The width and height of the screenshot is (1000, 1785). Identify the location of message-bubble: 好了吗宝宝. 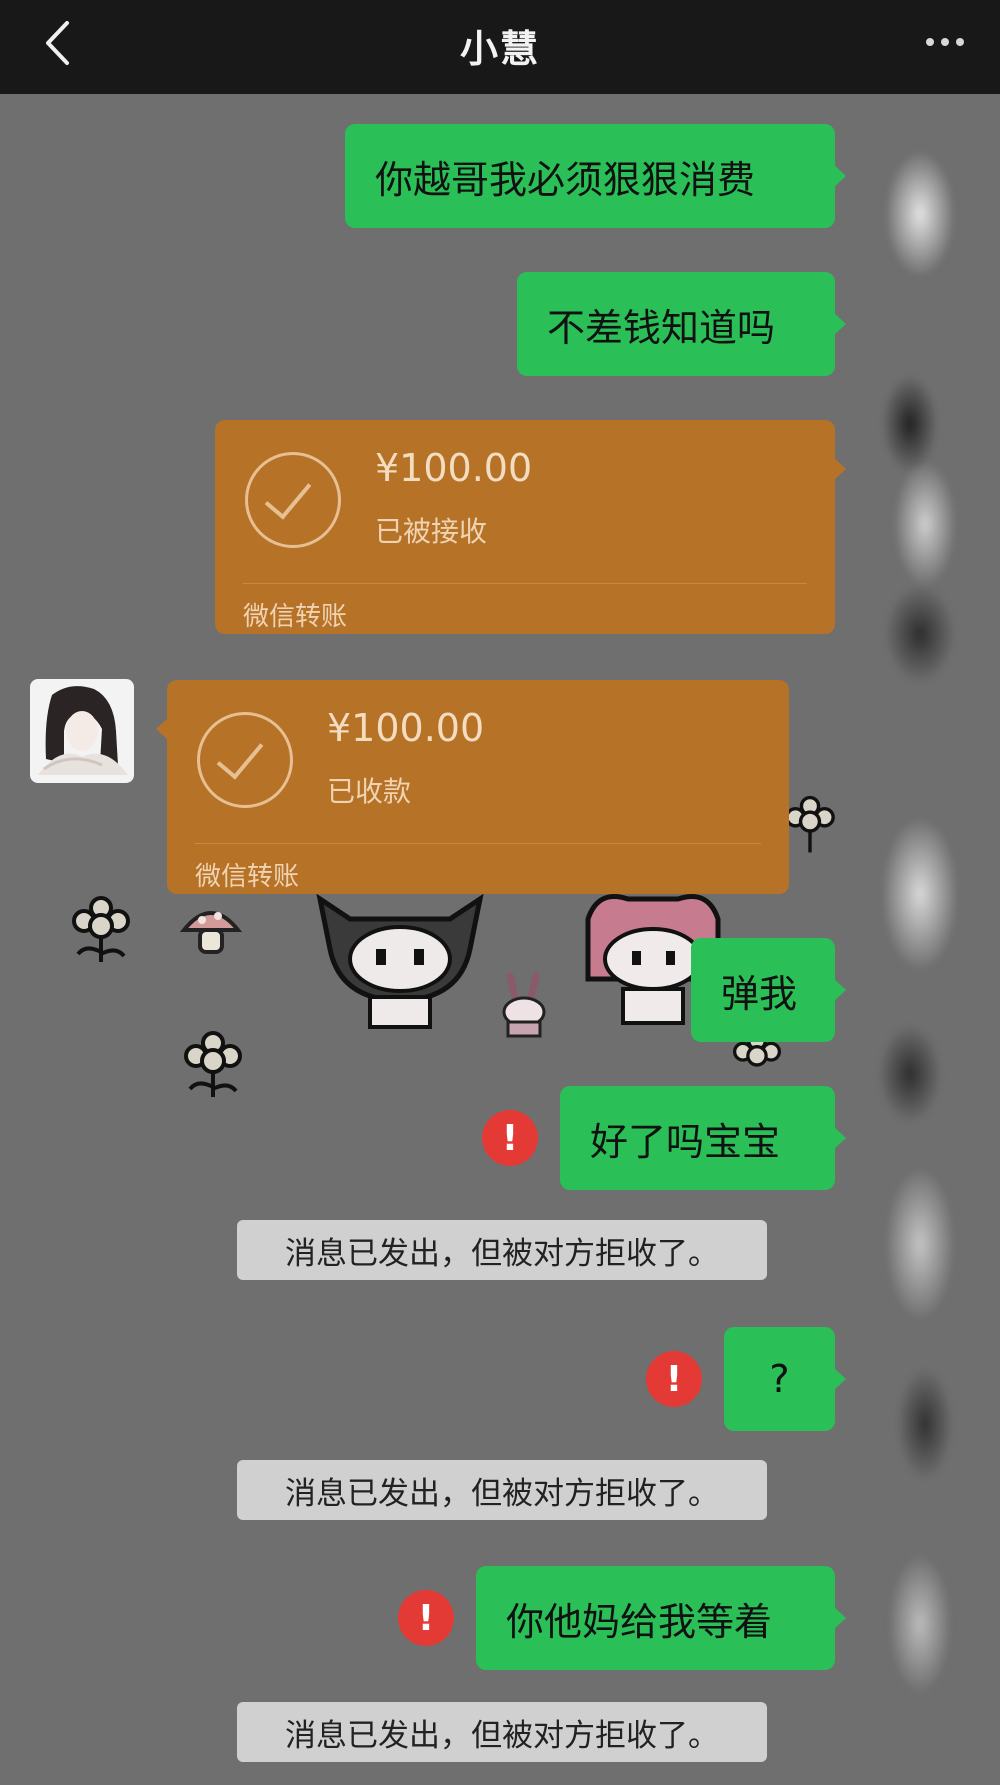
(703, 1138).